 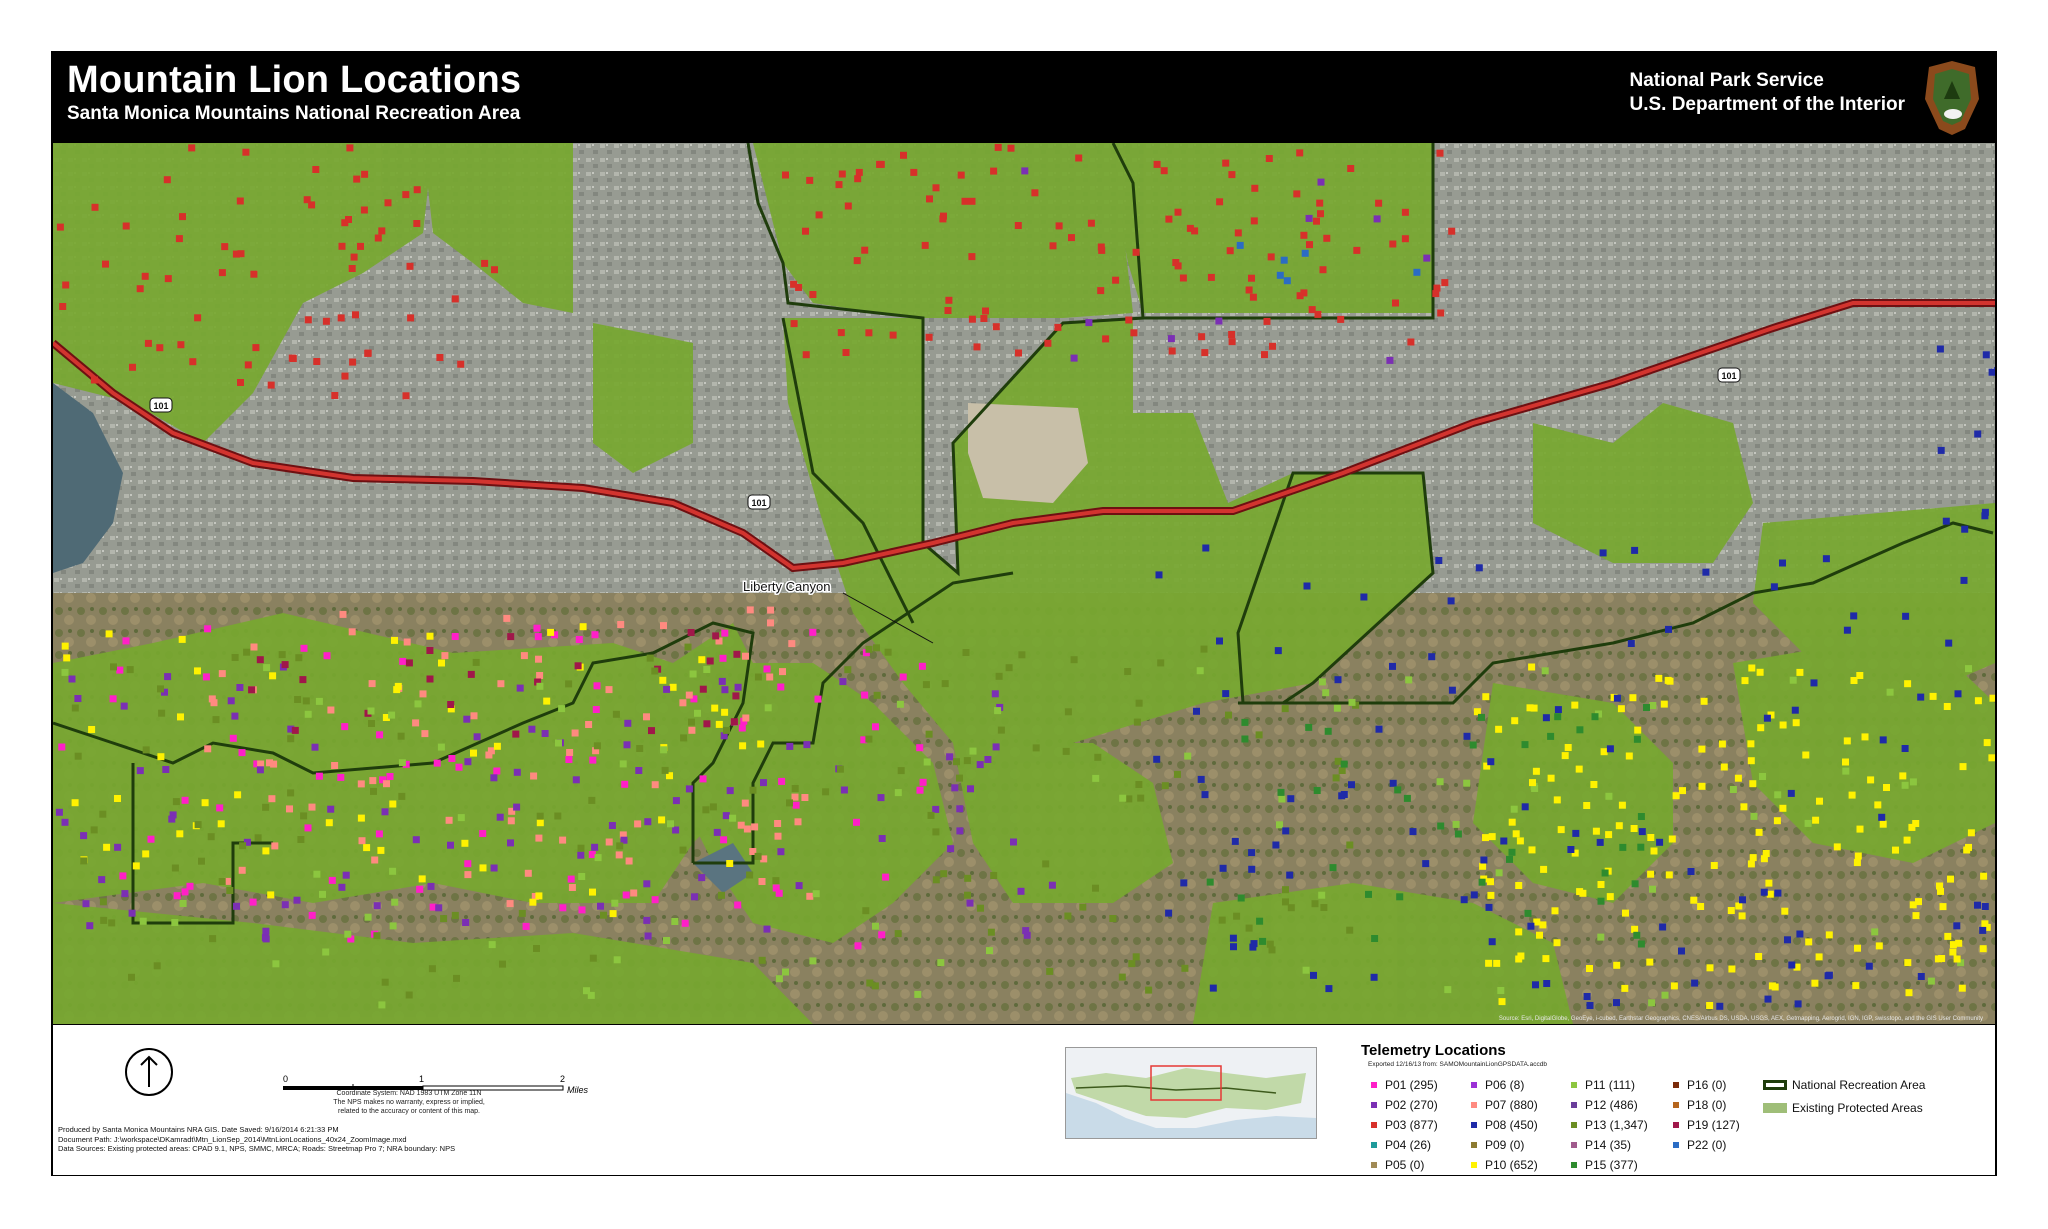 I want to click on legend-item: P08 (450), so click(x=1504, y=1125).